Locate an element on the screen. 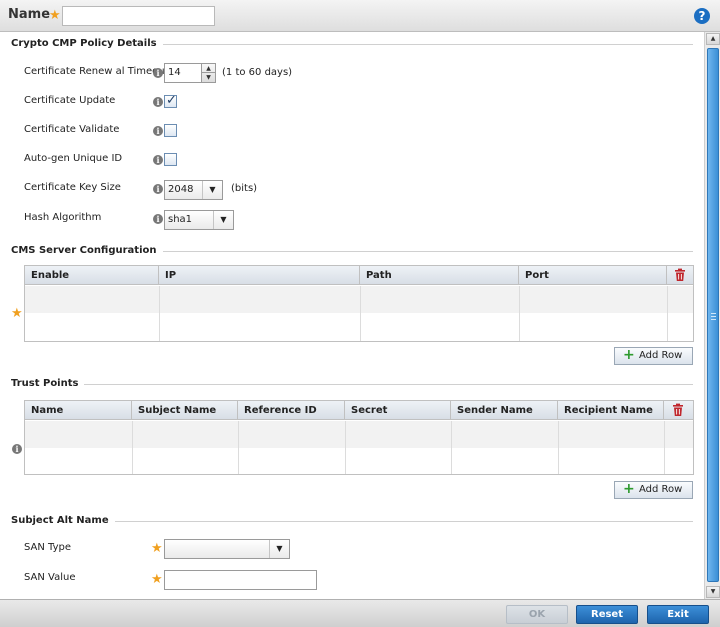 The width and height of the screenshot is (720, 627). autogen-unique-id-label: Auto-gen Unique ID is located at coordinates (73, 158).